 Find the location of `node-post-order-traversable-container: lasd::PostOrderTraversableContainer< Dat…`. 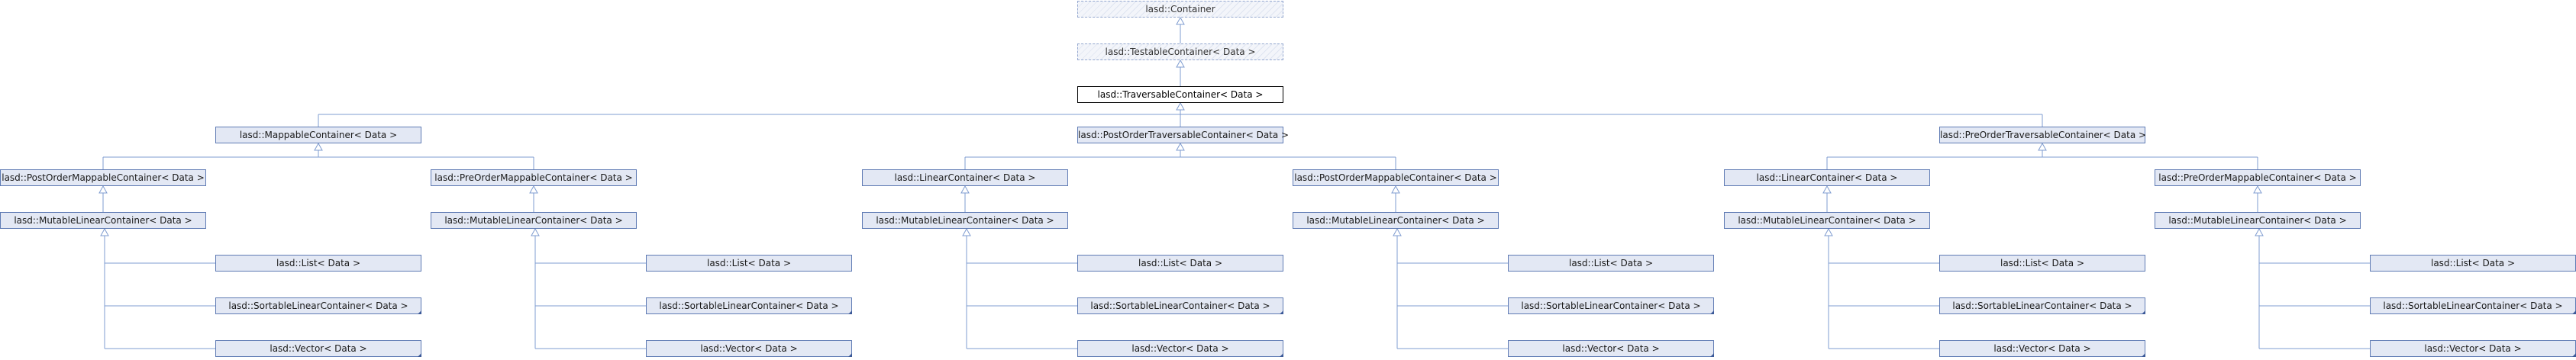

node-post-order-traversable-container: lasd::PostOrderTraversableContainer< Dat… is located at coordinates (1183, 135).